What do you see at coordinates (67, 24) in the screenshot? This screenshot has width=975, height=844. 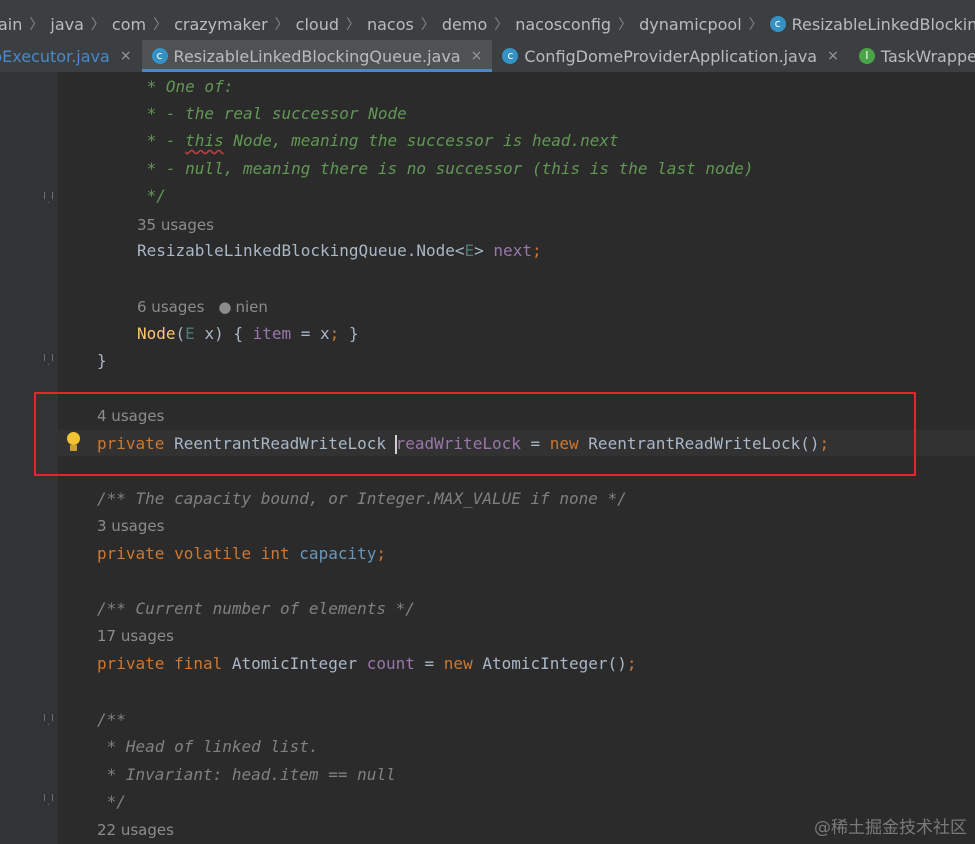 I see `breadcrumb-item: java` at bounding box center [67, 24].